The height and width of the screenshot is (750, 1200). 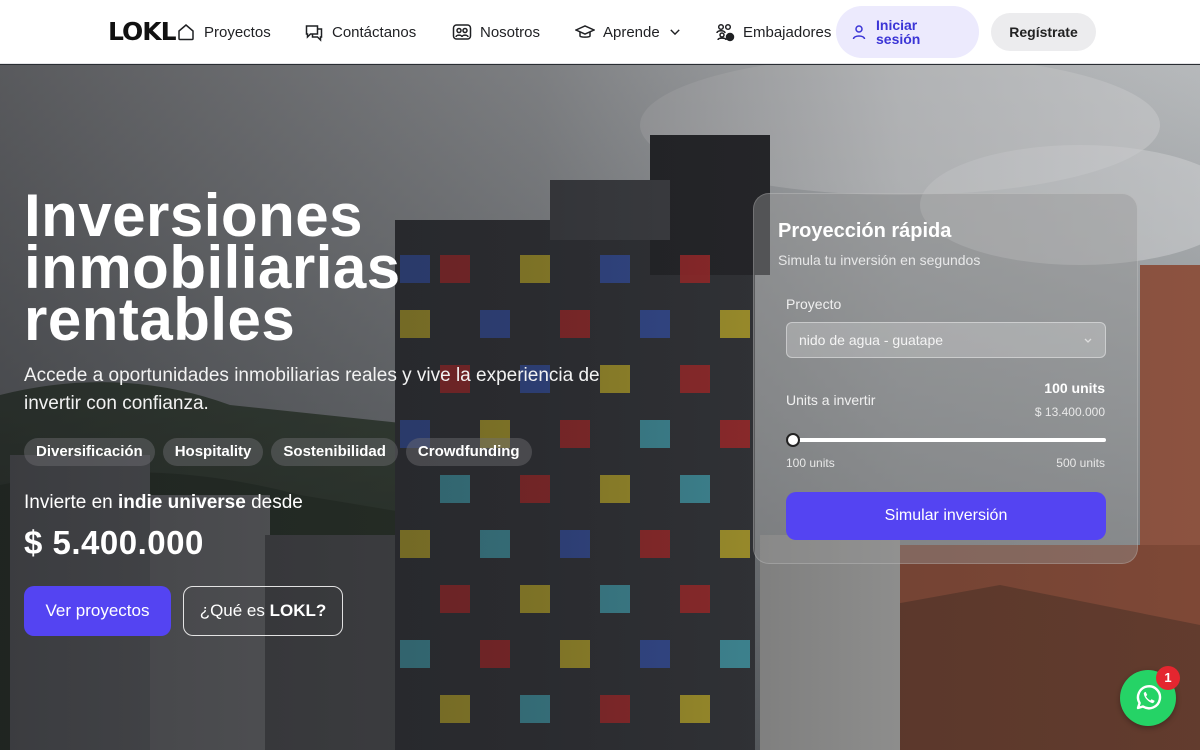 I want to click on chip-diversificacion: Diversificación, so click(x=89, y=452).